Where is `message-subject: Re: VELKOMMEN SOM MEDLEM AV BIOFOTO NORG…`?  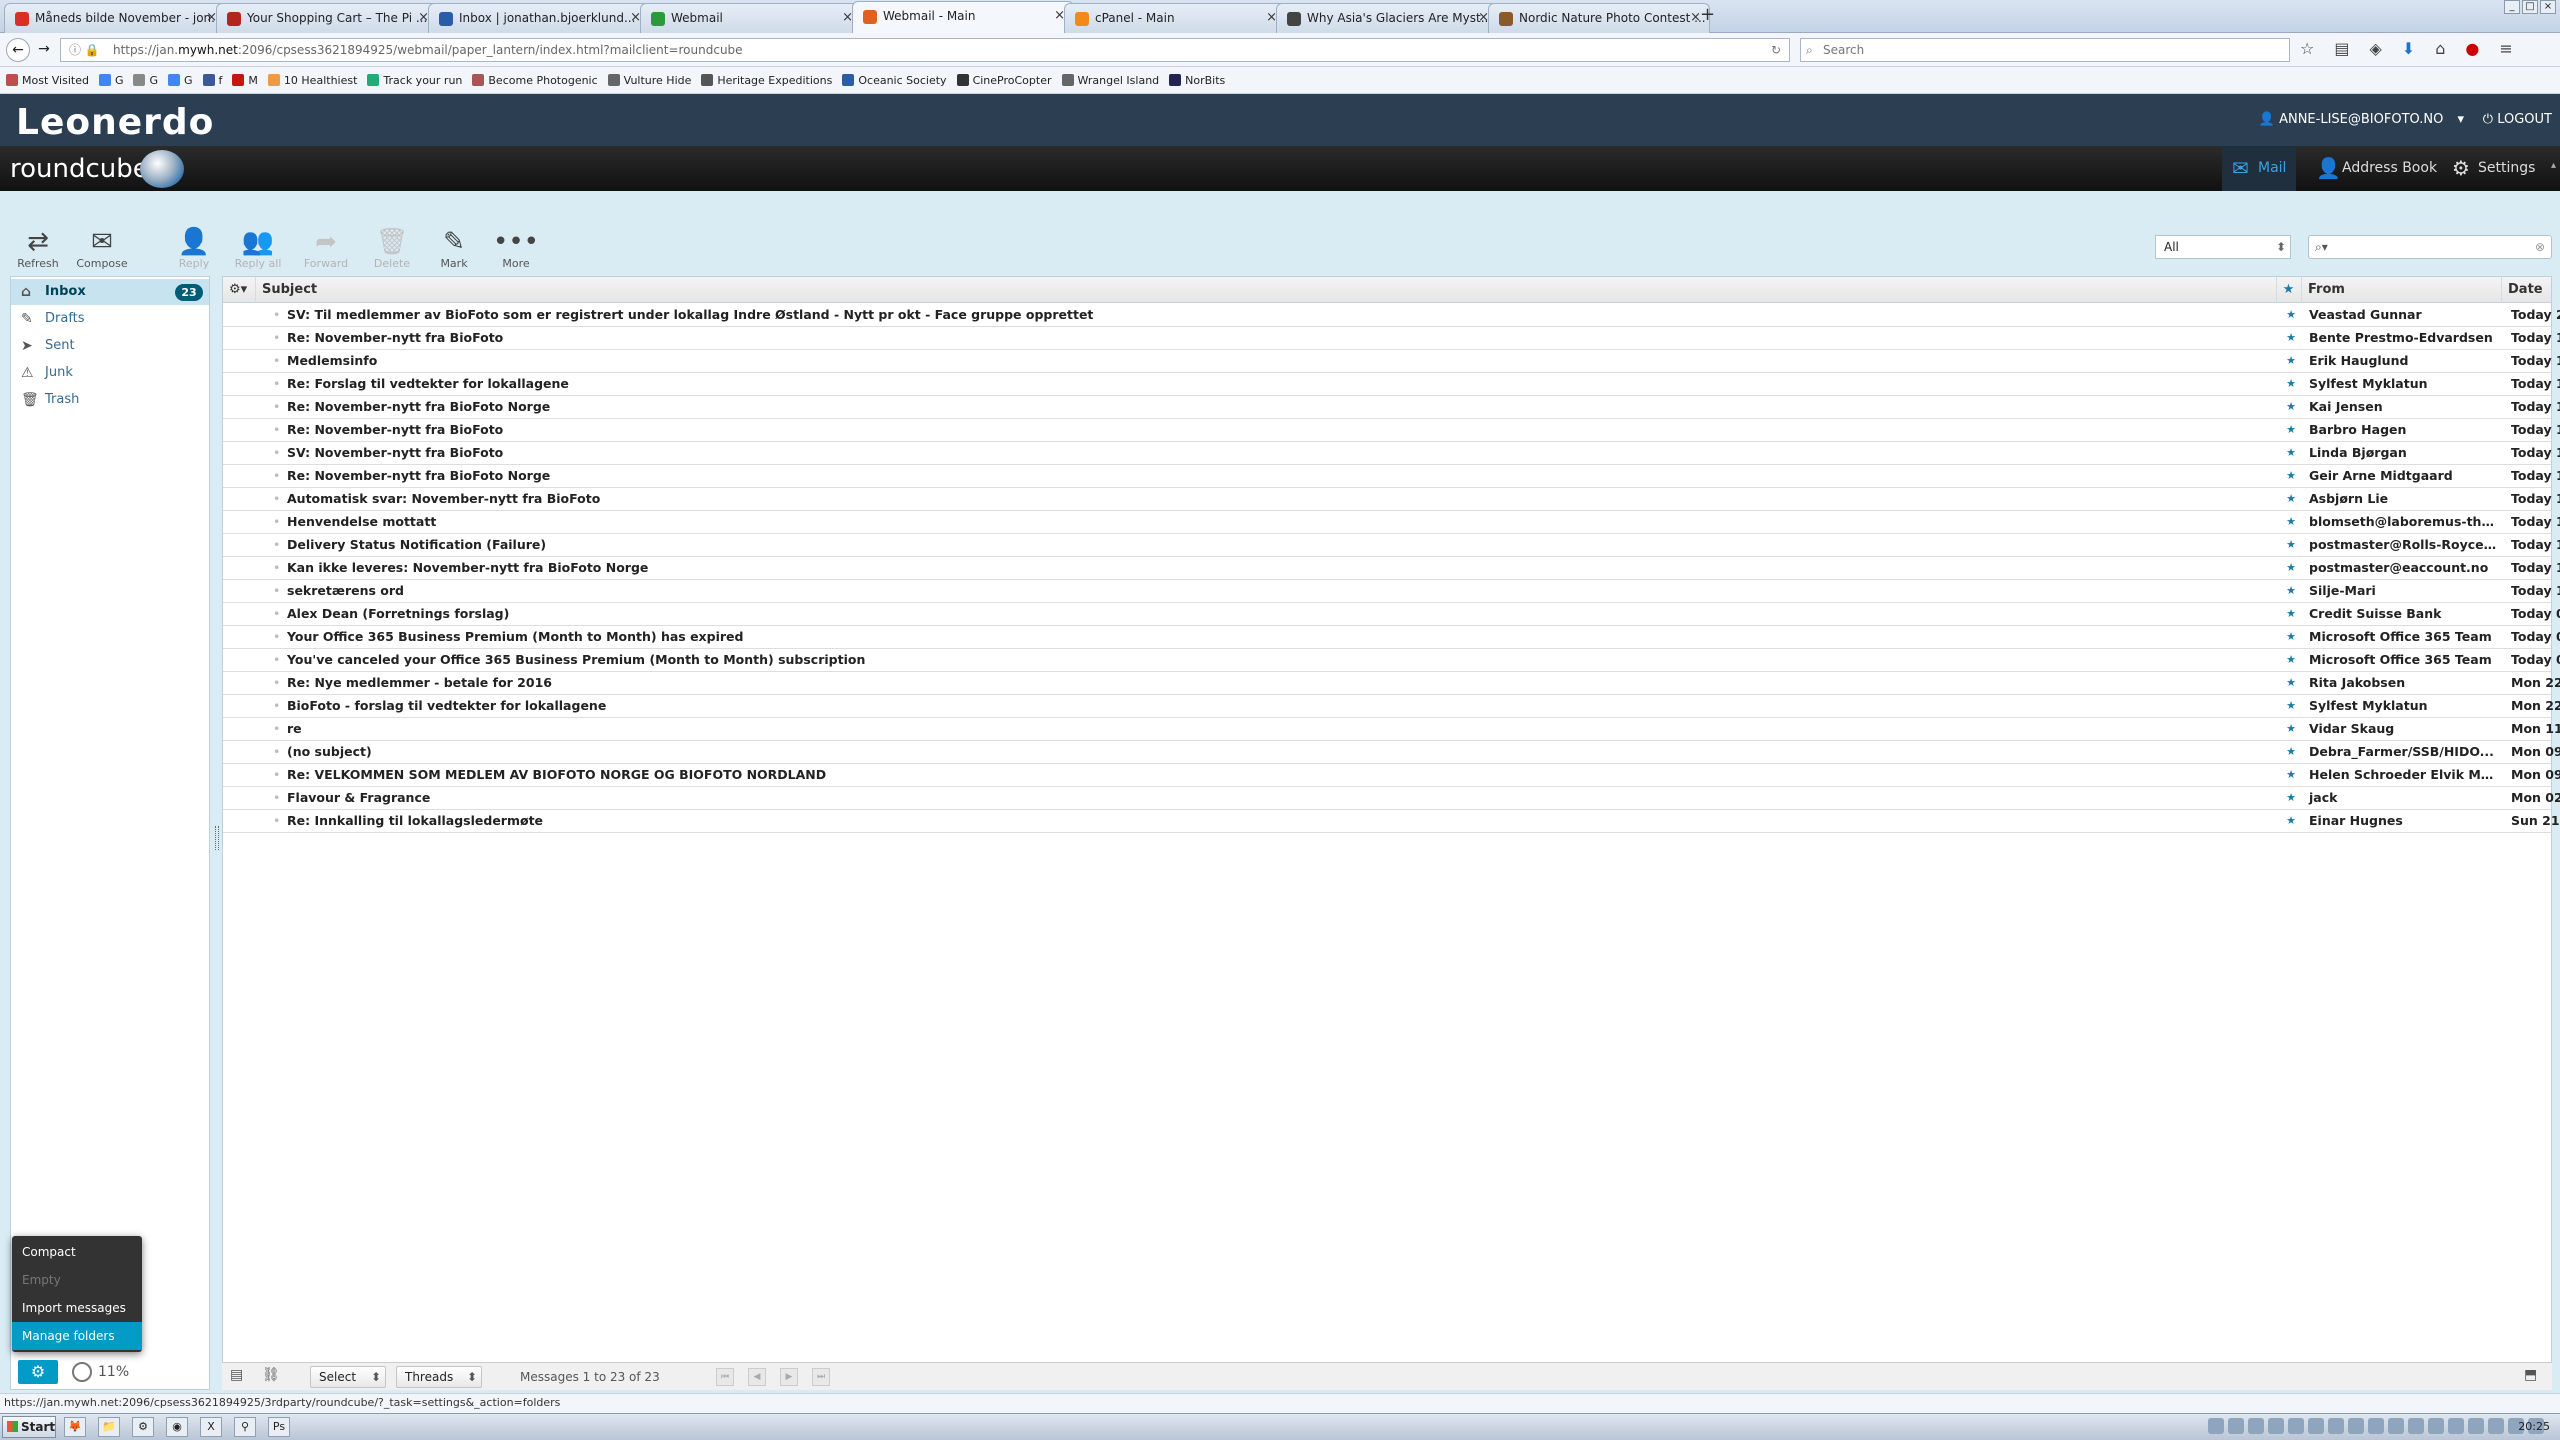 message-subject: Re: VELKOMMEN SOM MEDLEM AV BIOFOTO NORG… is located at coordinates (1277, 775).